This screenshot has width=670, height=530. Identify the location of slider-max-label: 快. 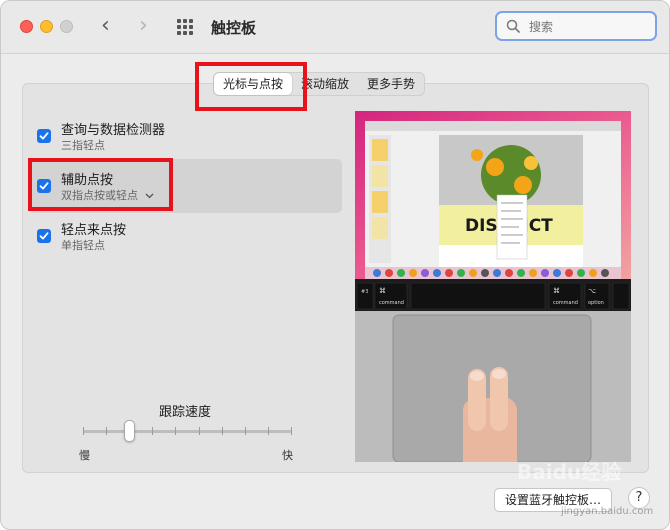
(287, 455).